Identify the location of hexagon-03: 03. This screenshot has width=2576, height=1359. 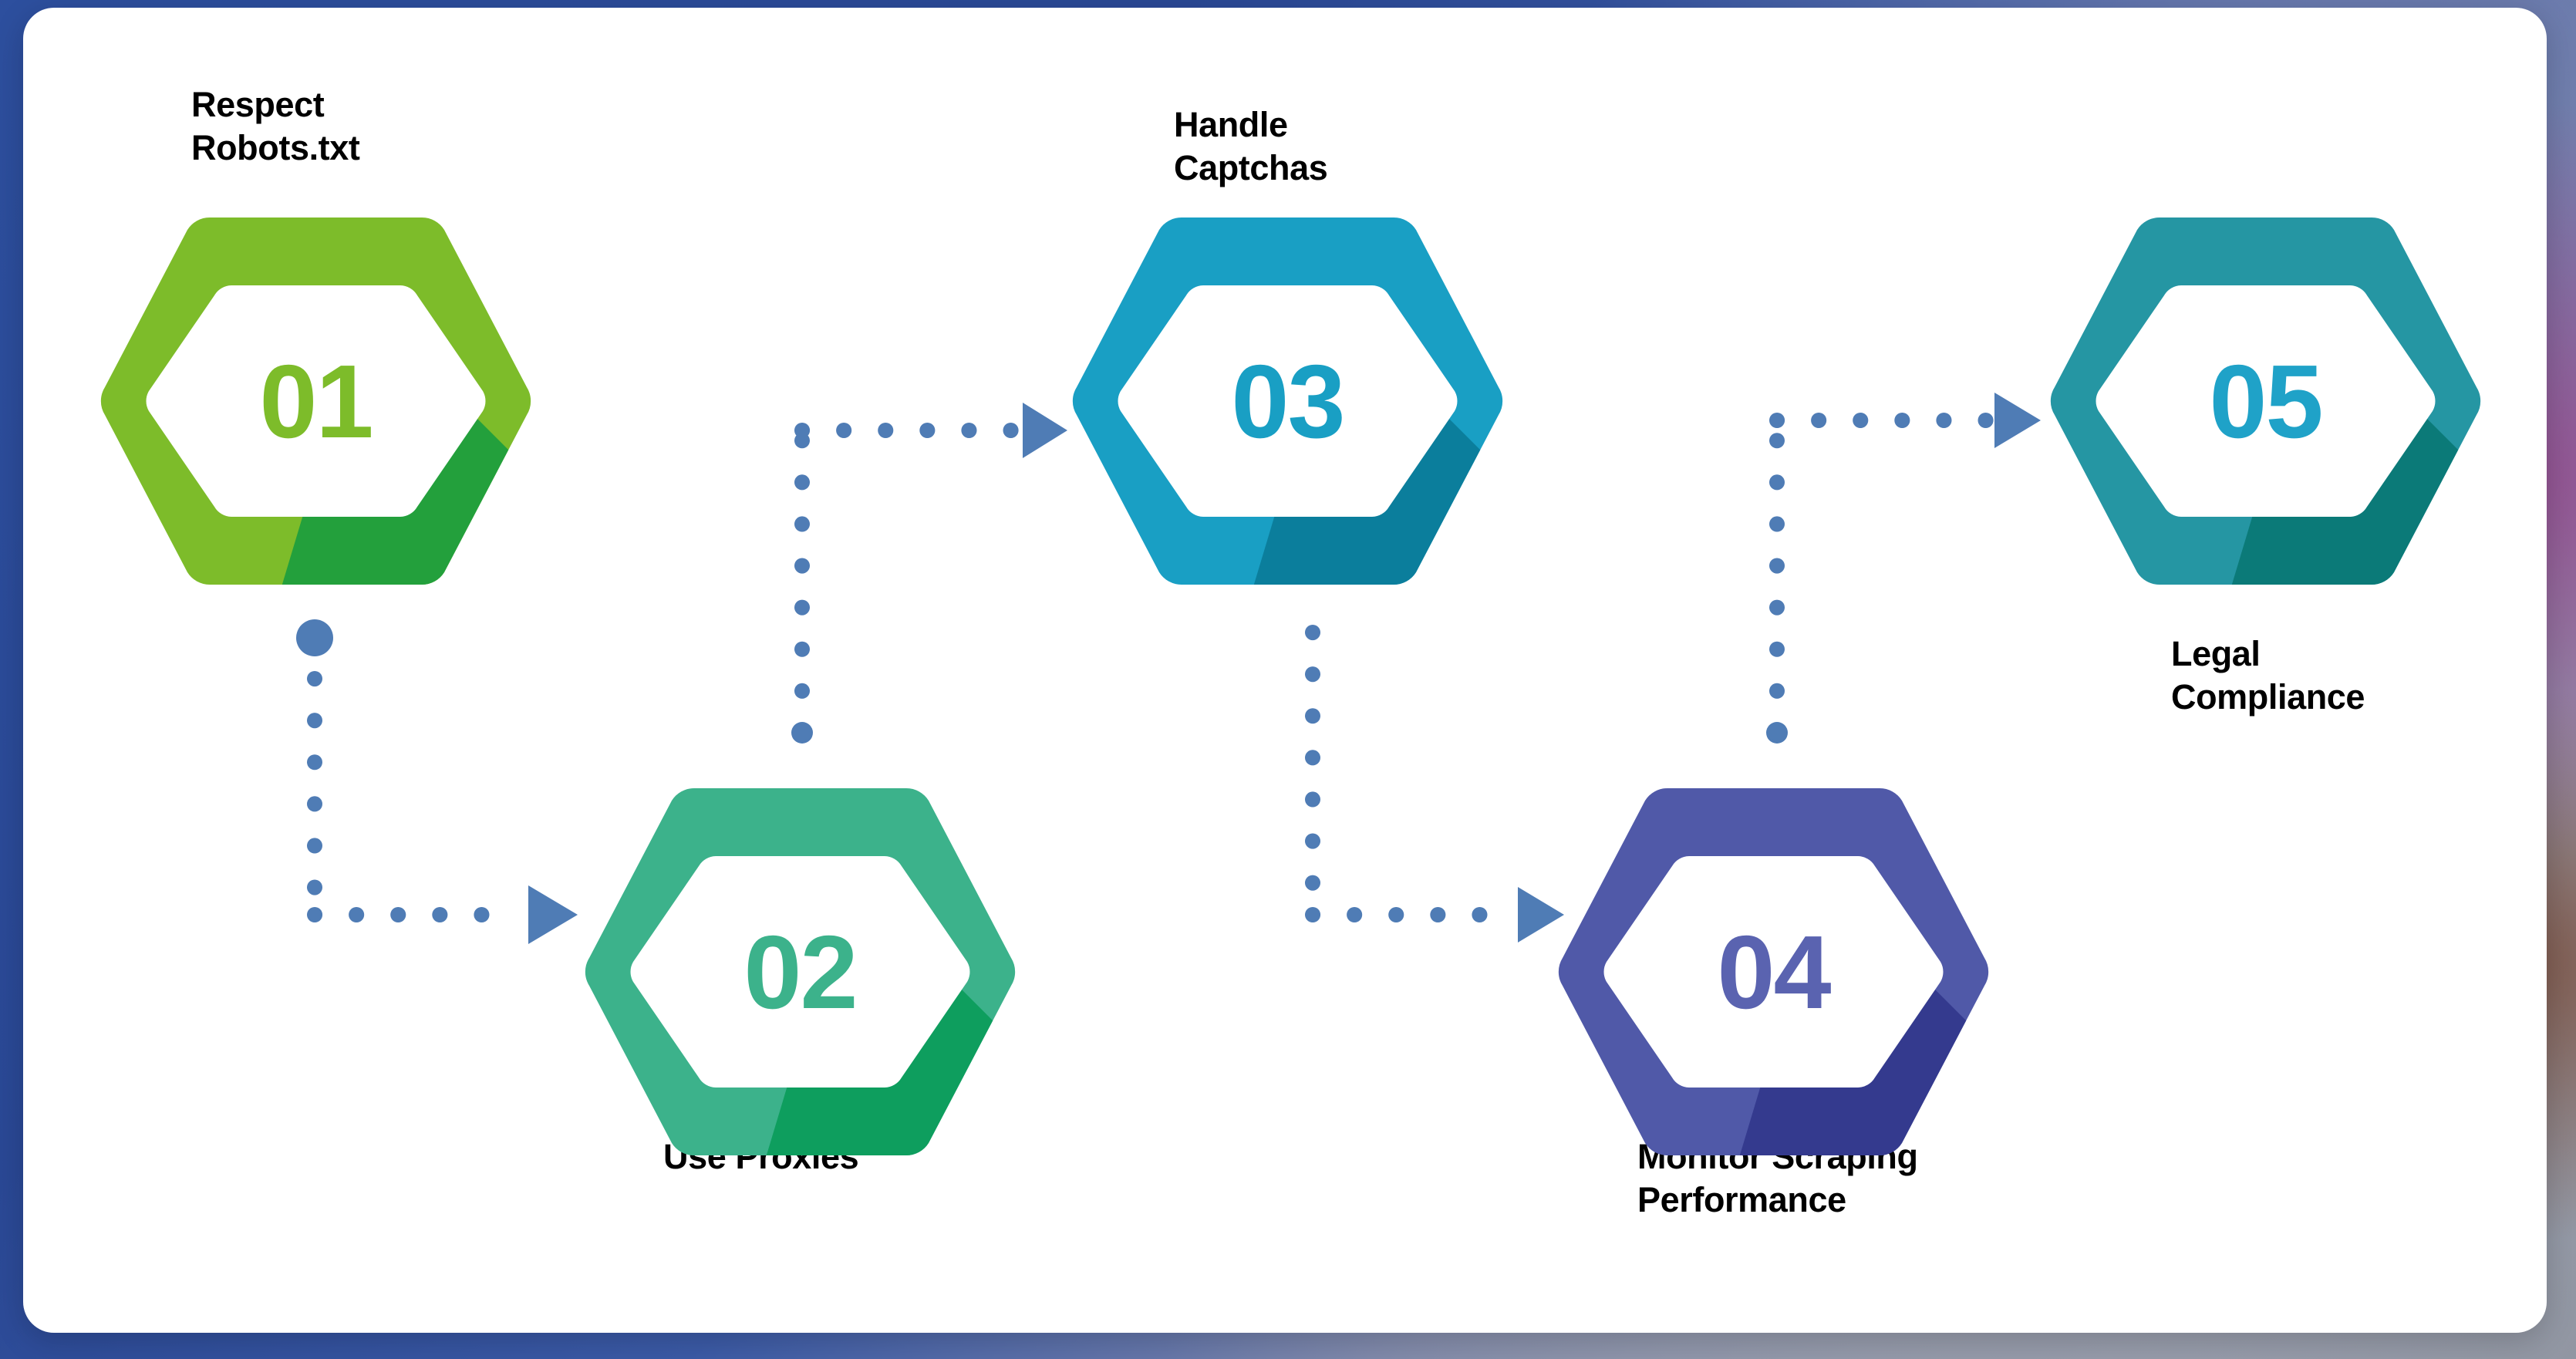
(1287, 401).